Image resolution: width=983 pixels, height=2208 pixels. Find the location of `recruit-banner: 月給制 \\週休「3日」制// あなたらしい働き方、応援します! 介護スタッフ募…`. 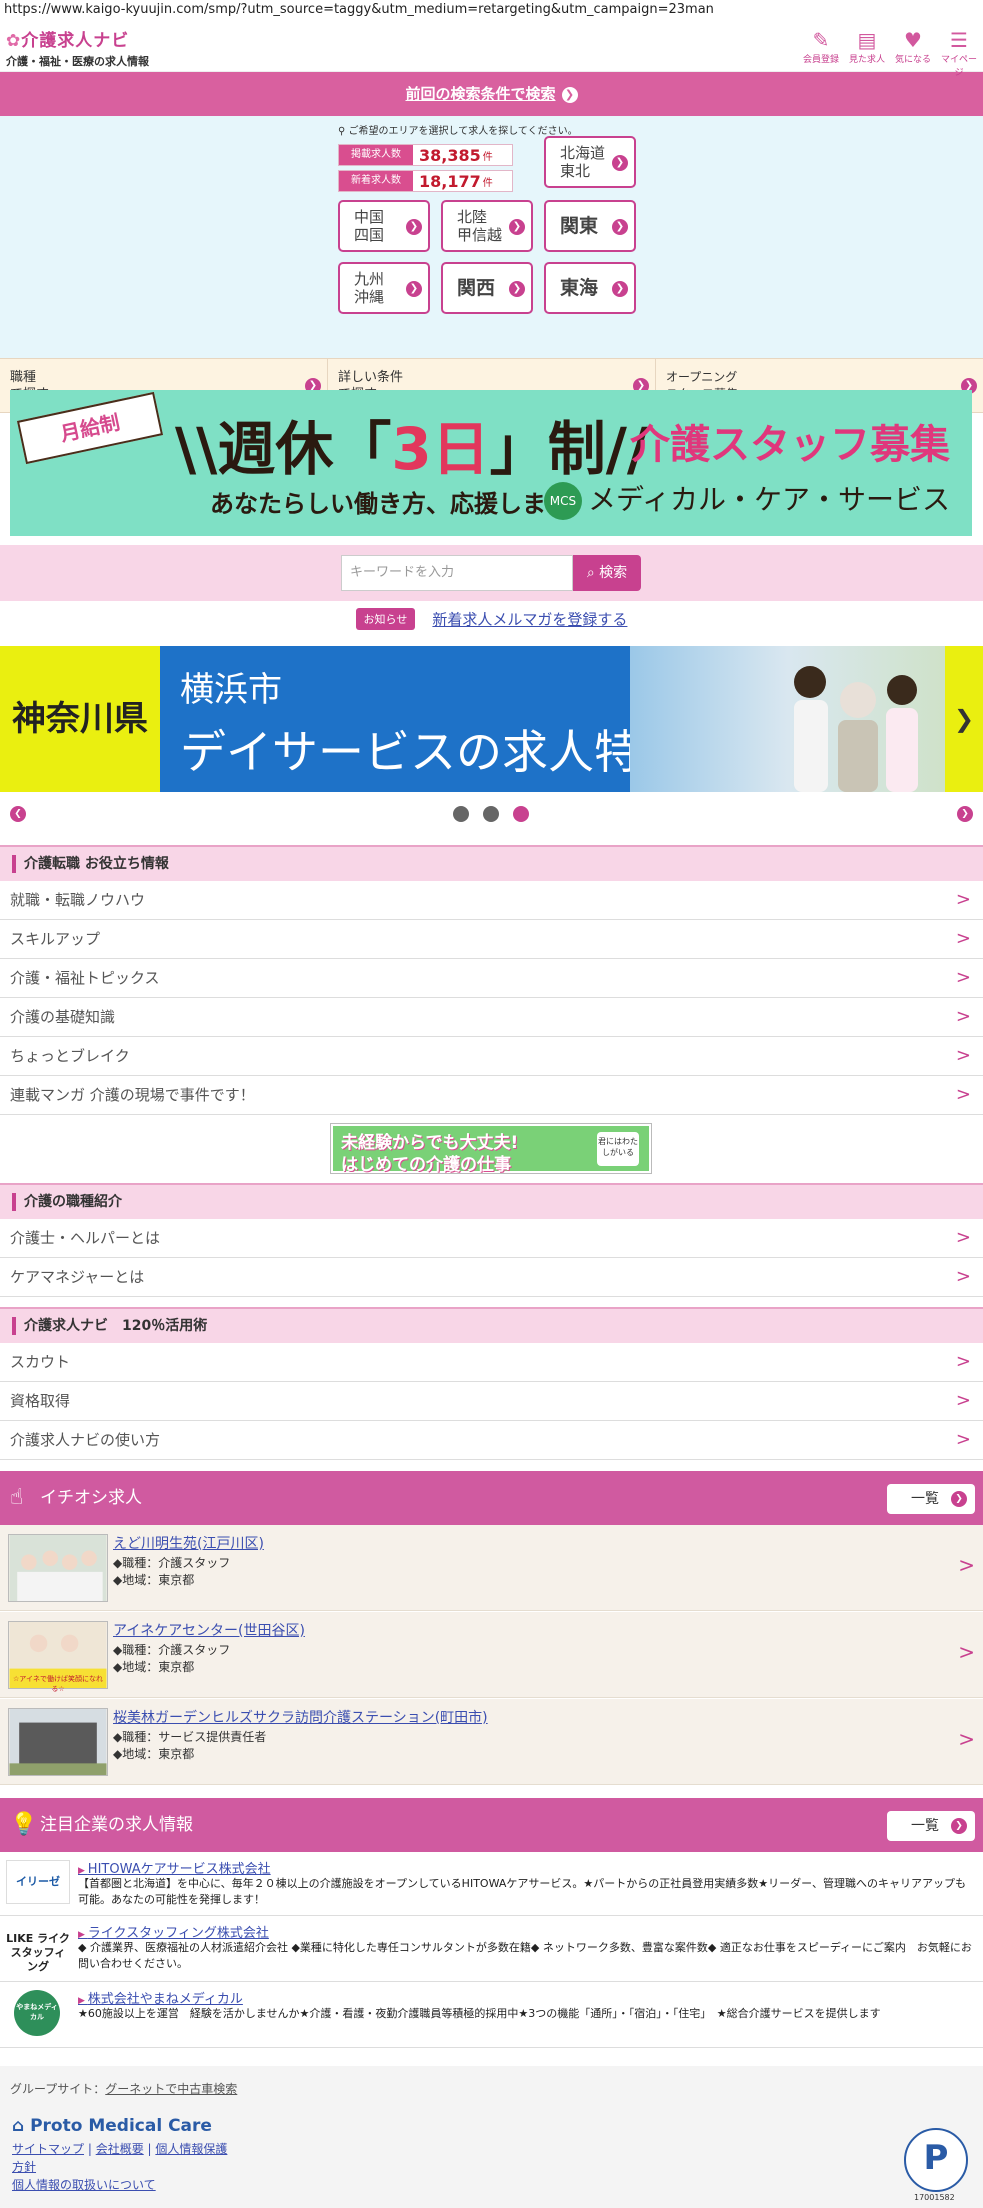

recruit-banner: 月給制 \\週休「3日」制// あなたらしい働き方、応援します! 介護スタッフ募… is located at coordinates (491, 463).